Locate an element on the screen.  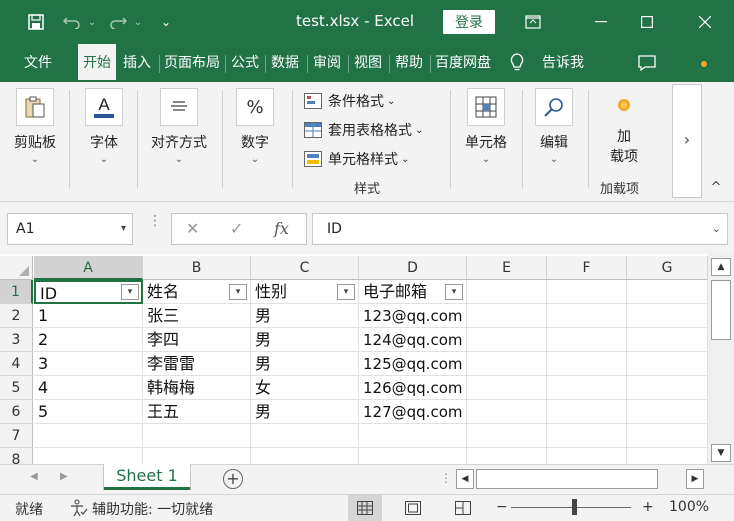
name-box: A1 ▾ is located at coordinates (70, 229).